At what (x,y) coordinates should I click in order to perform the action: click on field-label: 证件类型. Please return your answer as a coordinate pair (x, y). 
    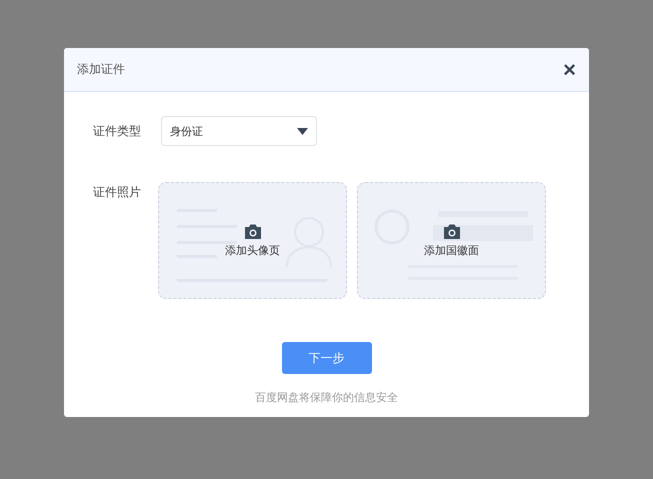
    Looking at the image, I should click on (117, 131).